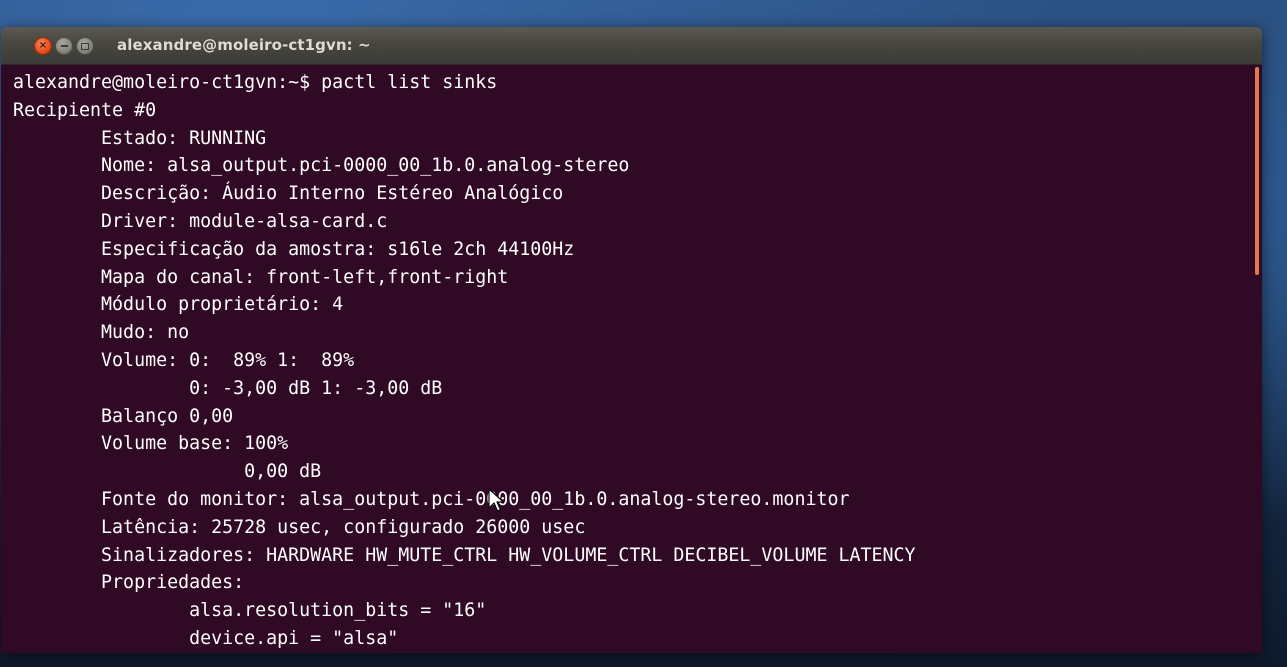  Describe the element at coordinates (1257, 171) in the screenshot. I see `scrollbar-thumb` at that location.